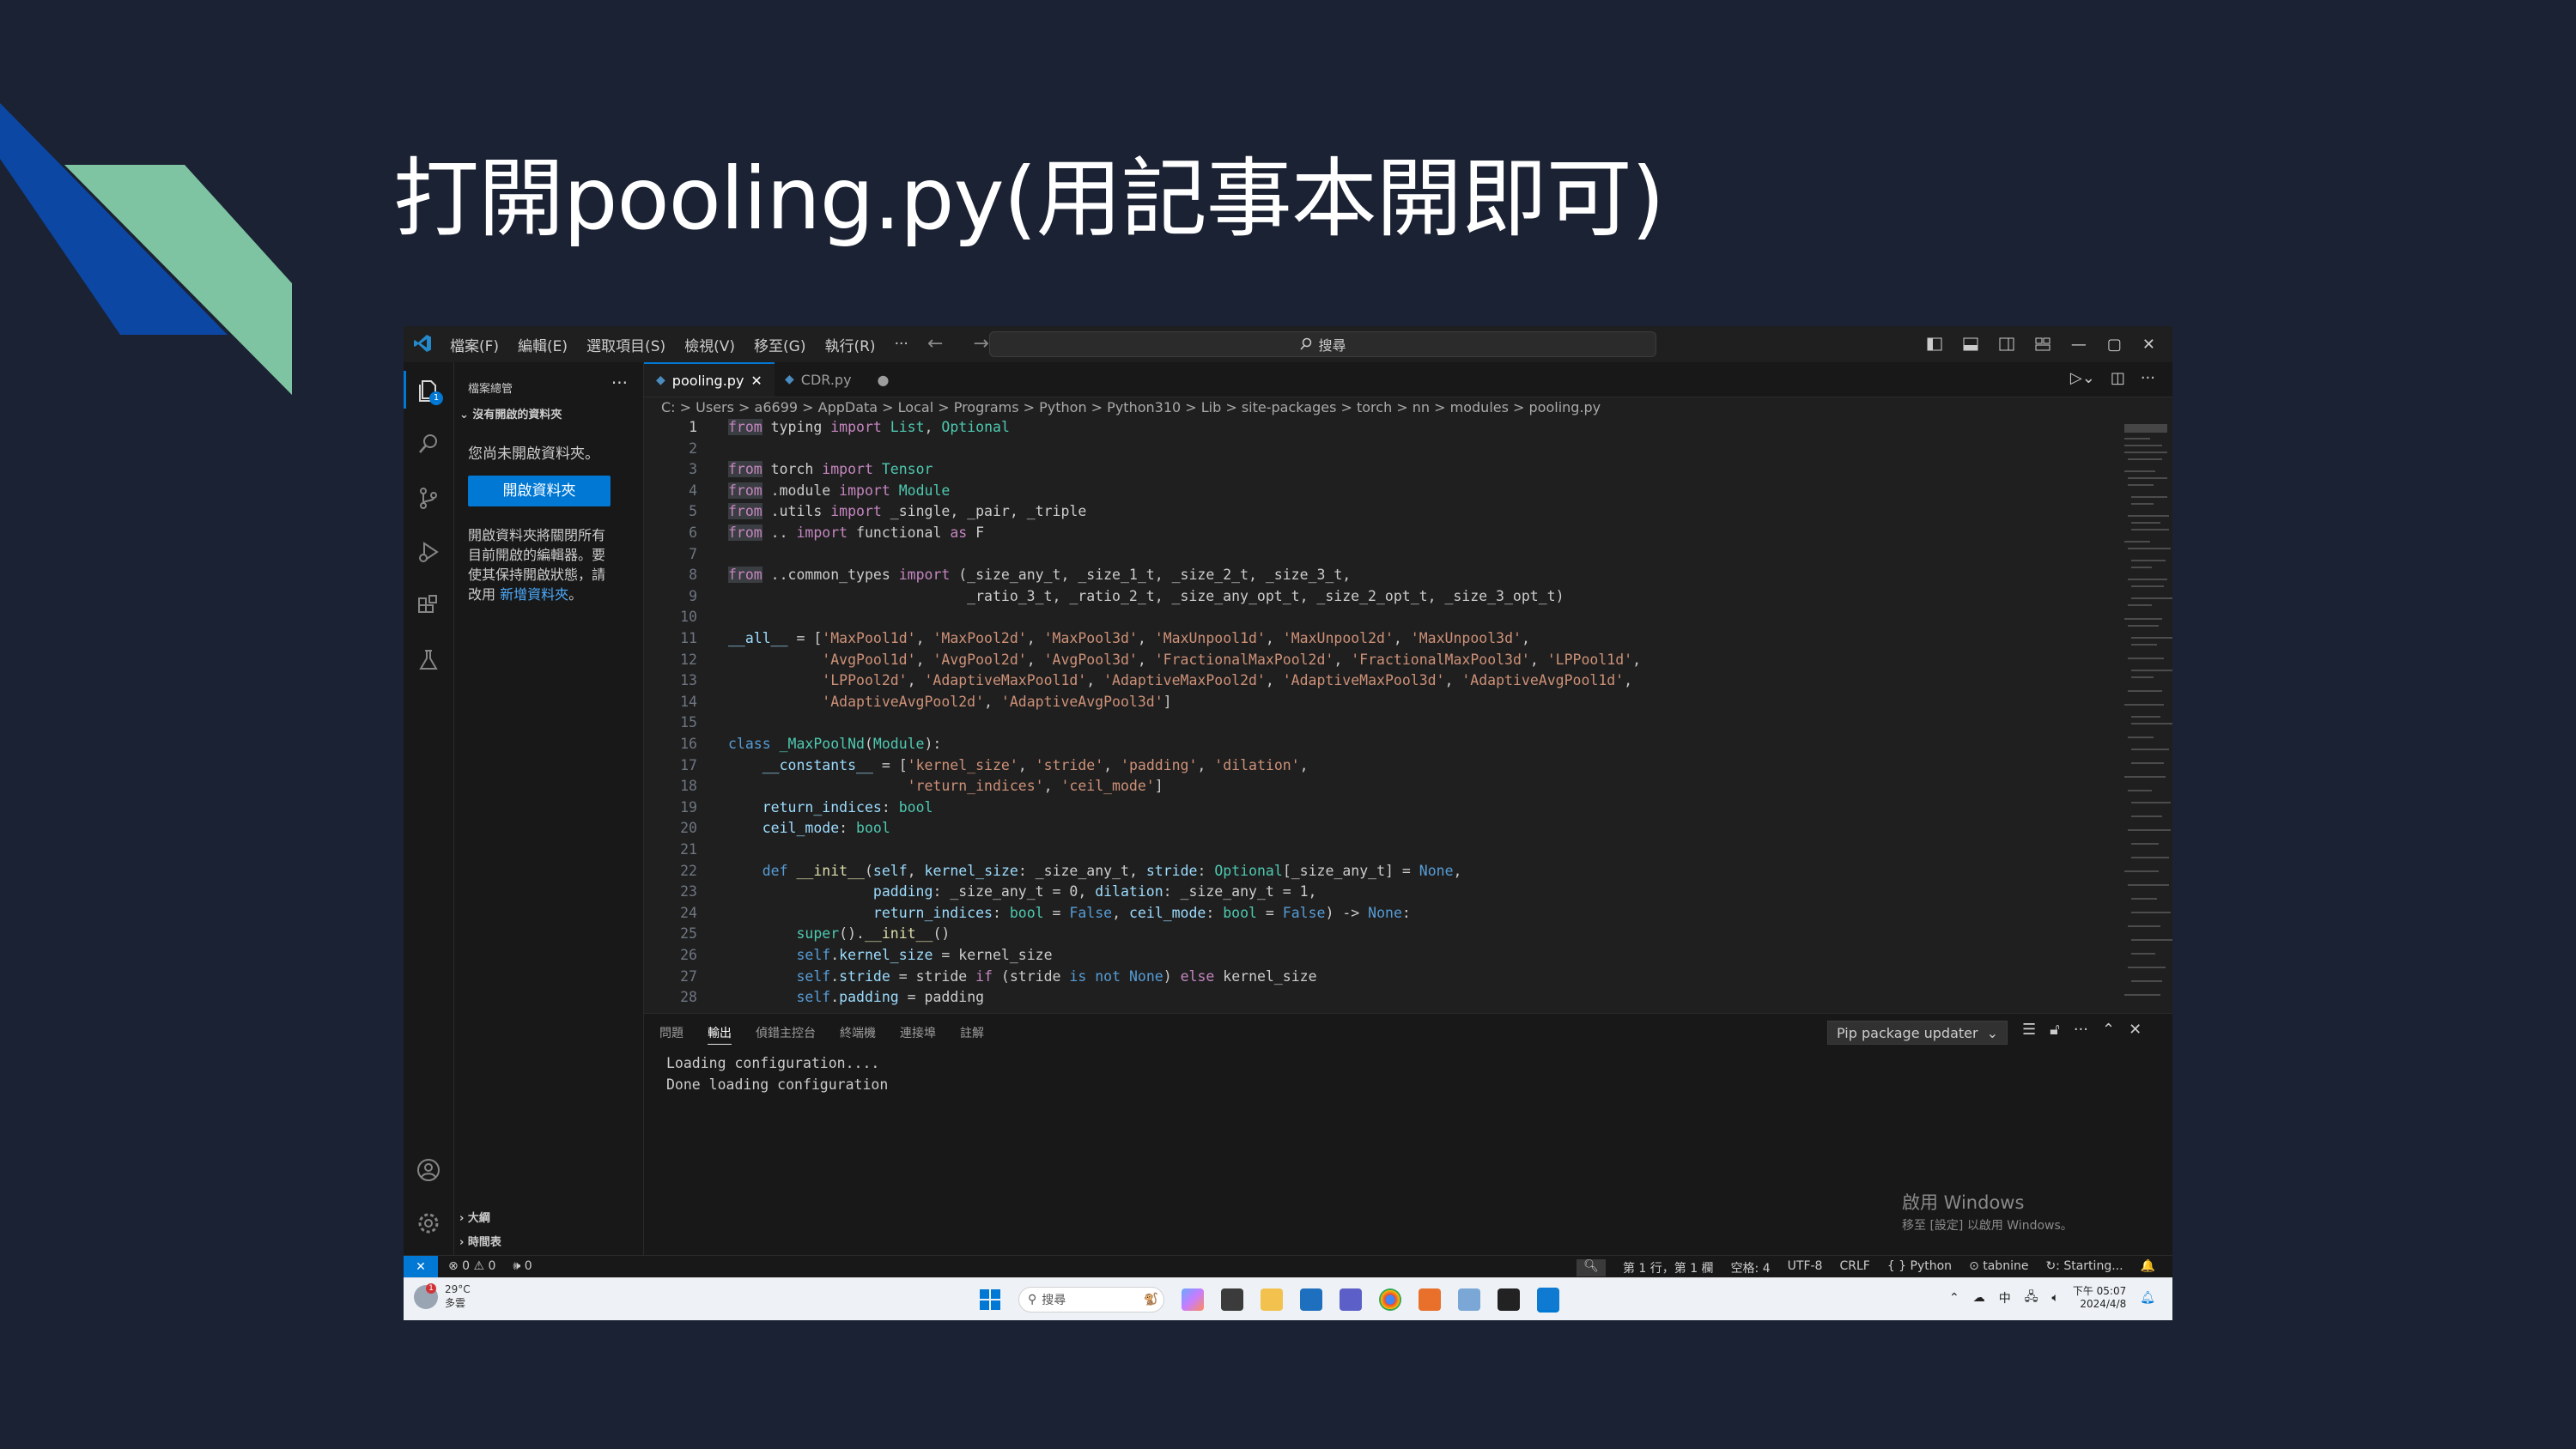 The width and height of the screenshot is (2576, 1449). What do you see at coordinates (1591, 1267) in the screenshot?
I see `zoom-icon: 🔍︎` at bounding box center [1591, 1267].